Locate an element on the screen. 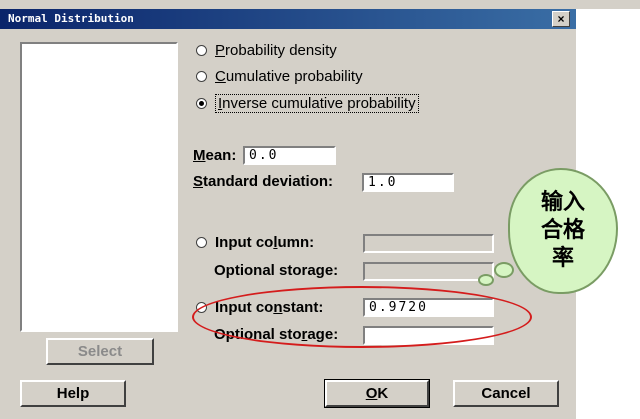 This screenshot has height=419, width=640. annotation-line-1: 输入 is located at coordinates (562, 202).